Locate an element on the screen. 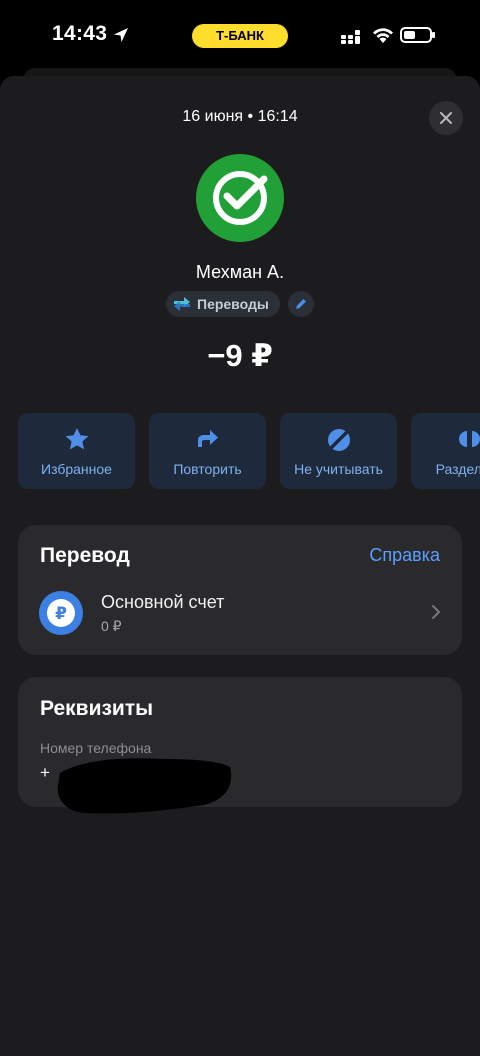 Image resolution: width=480 pixels, height=1056 pixels. requisites-title: Реквизиты is located at coordinates (96, 709).